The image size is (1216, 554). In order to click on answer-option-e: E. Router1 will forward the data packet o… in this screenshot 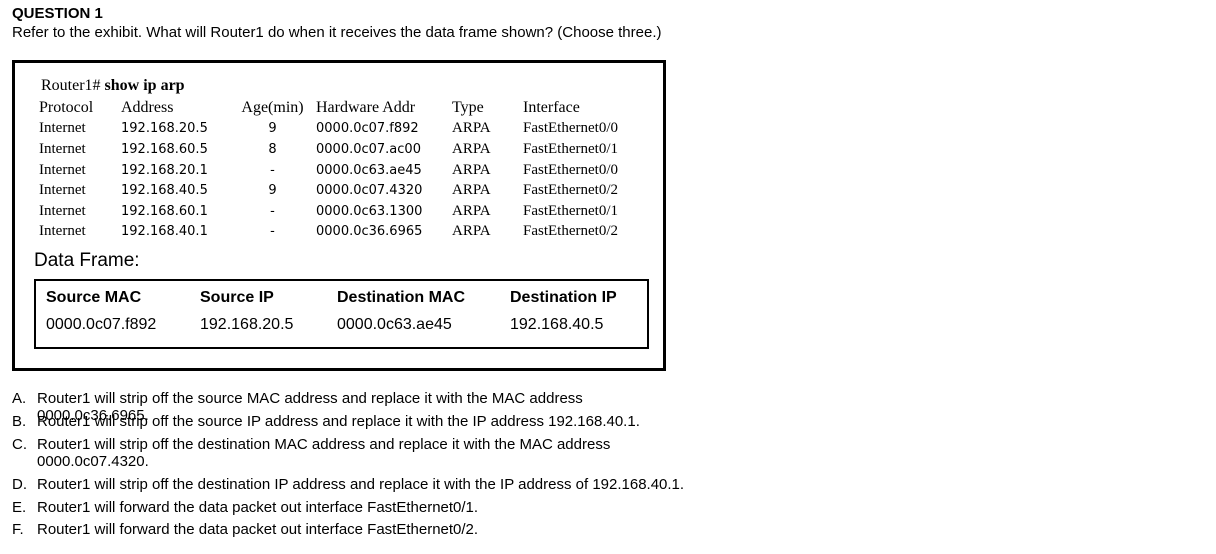, I will do `click(344, 507)`.